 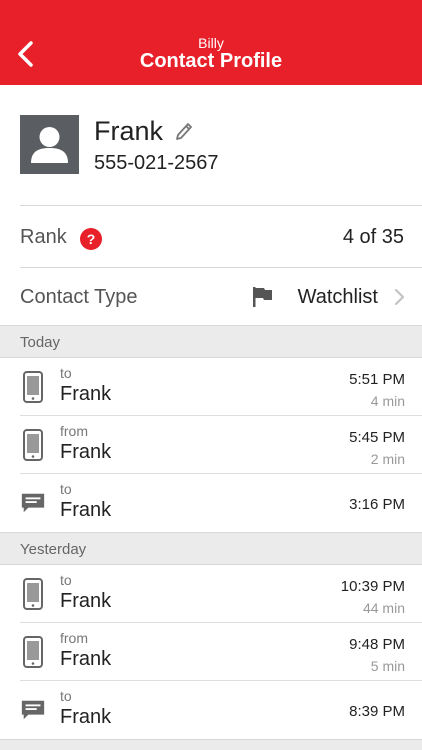 What do you see at coordinates (377, 437) in the screenshot?
I see `log-time: 5:45 PM` at bounding box center [377, 437].